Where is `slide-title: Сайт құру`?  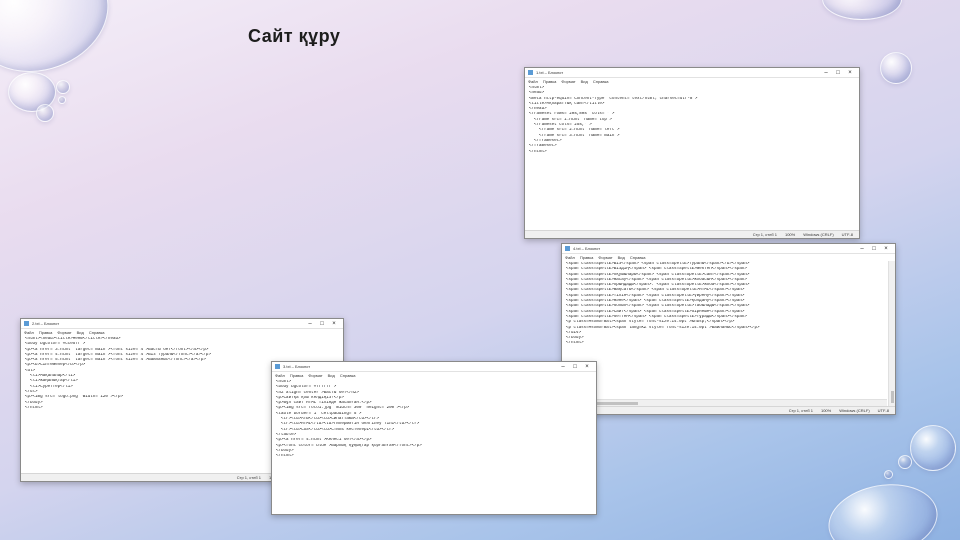 slide-title: Сайт құру is located at coordinates (294, 36).